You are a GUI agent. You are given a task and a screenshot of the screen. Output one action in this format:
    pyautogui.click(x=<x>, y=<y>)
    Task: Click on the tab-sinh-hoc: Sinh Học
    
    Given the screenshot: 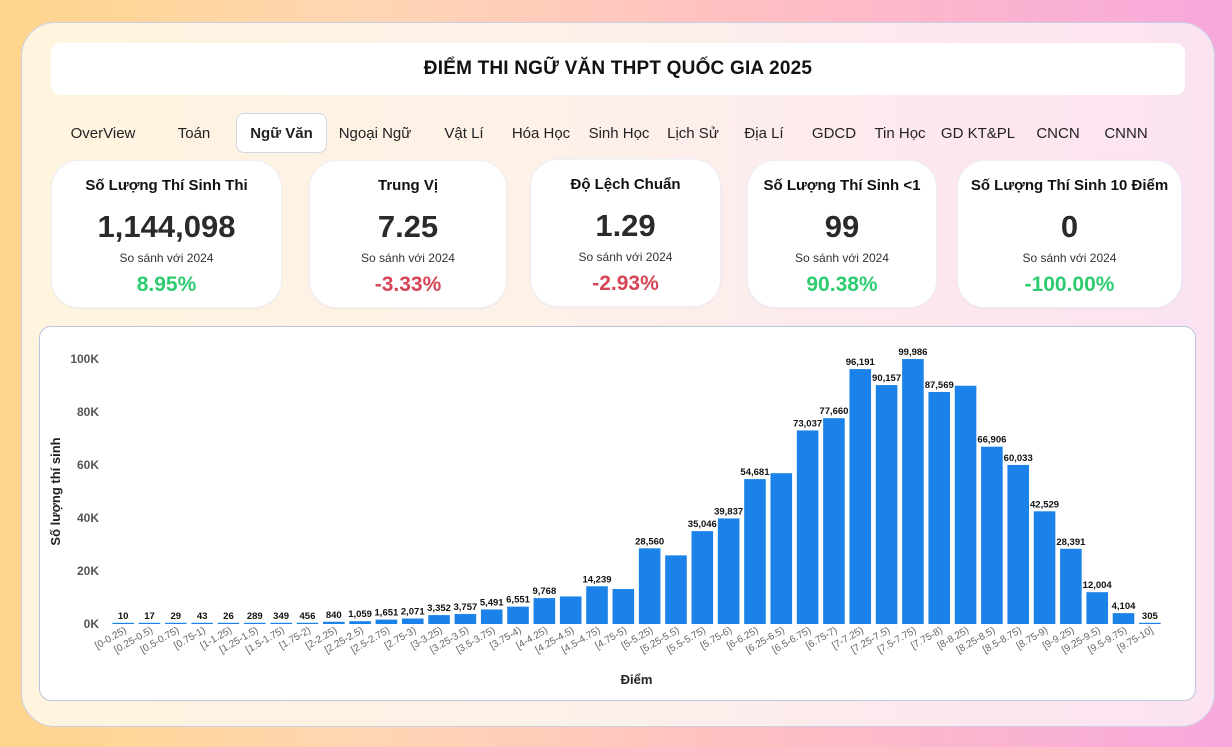 What is the action you would take?
    pyautogui.click(x=619, y=133)
    